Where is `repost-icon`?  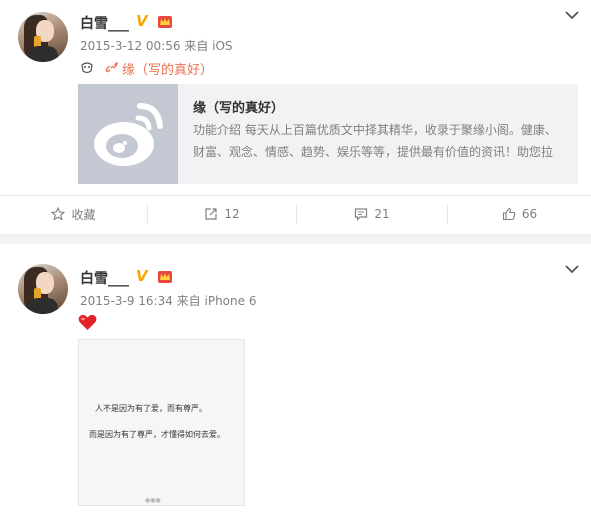
repost-icon is located at coordinates (211, 214).